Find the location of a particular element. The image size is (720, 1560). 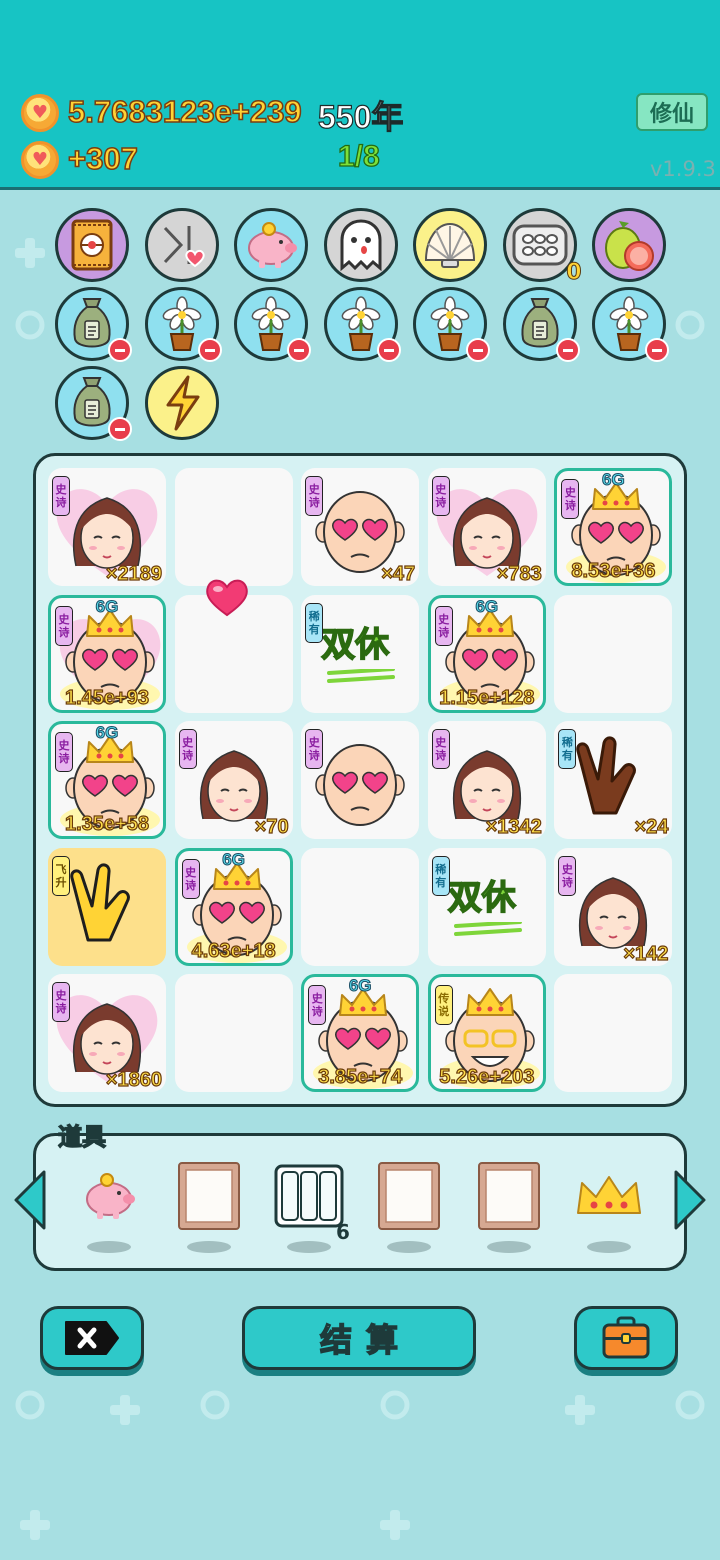

ghost-icon is located at coordinates (361, 245).